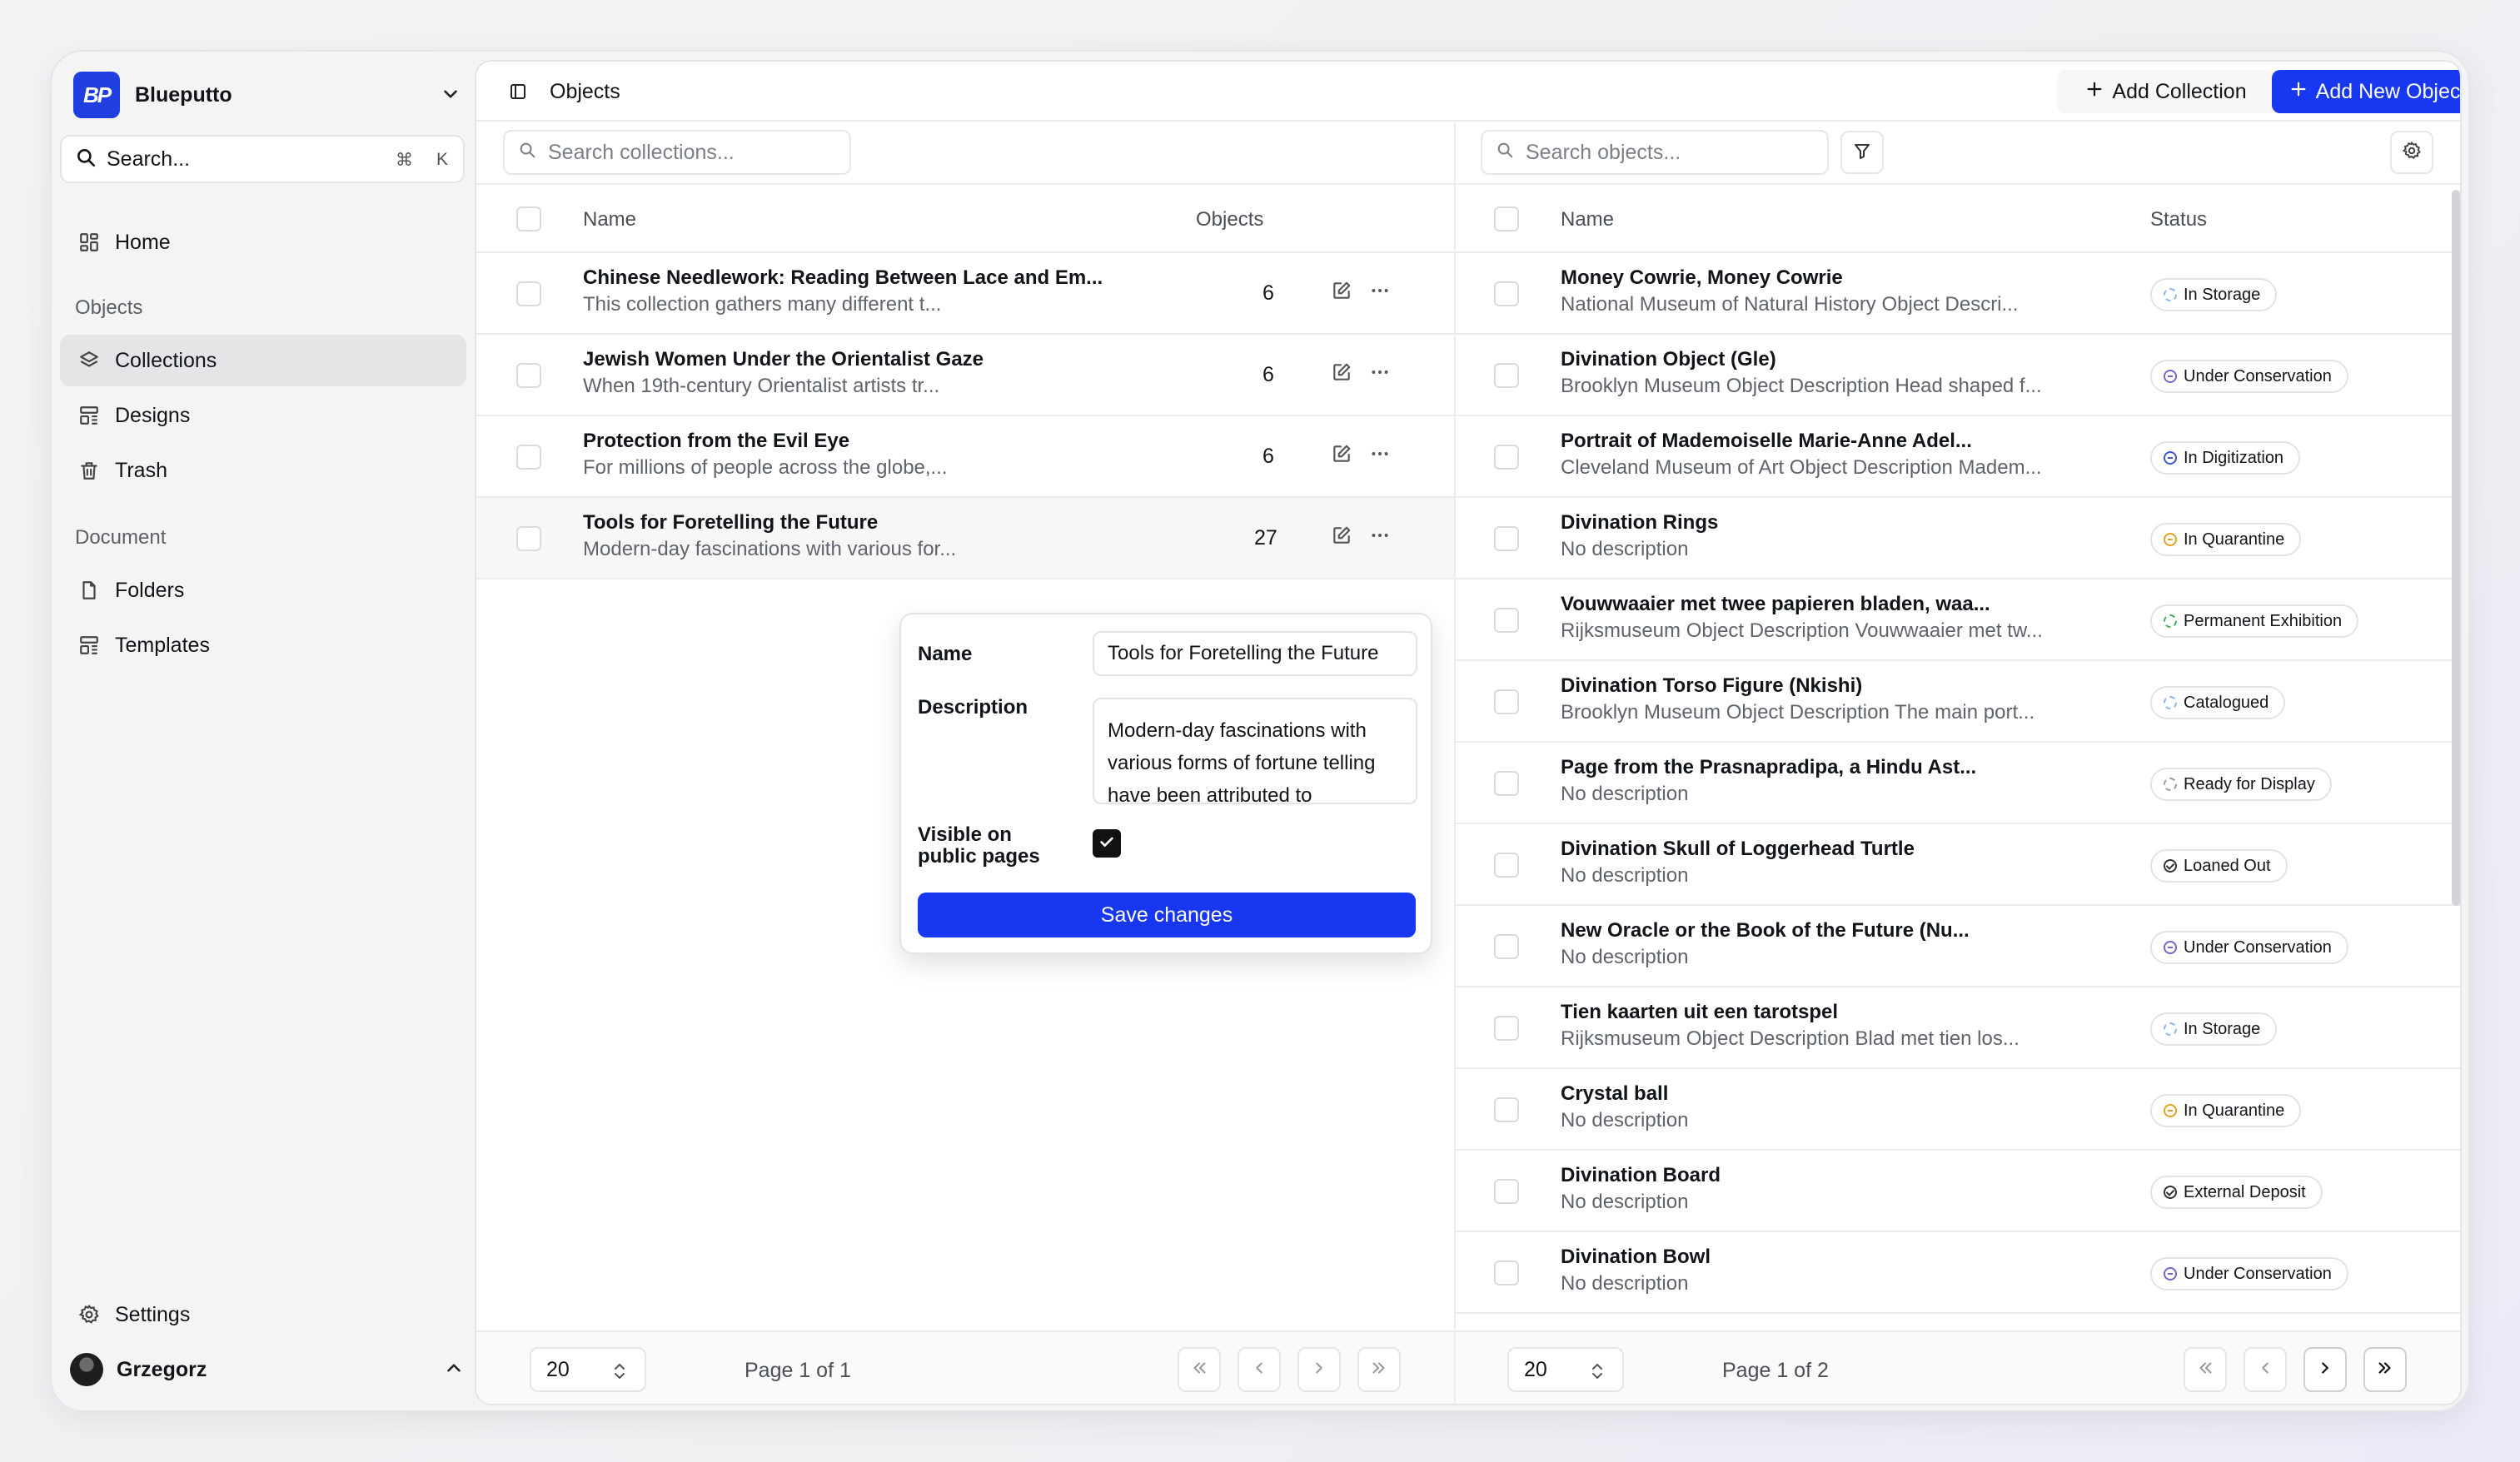 This screenshot has height=1462, width=2520. I want to click on scrollbar-thumb, so click(2456, 548).